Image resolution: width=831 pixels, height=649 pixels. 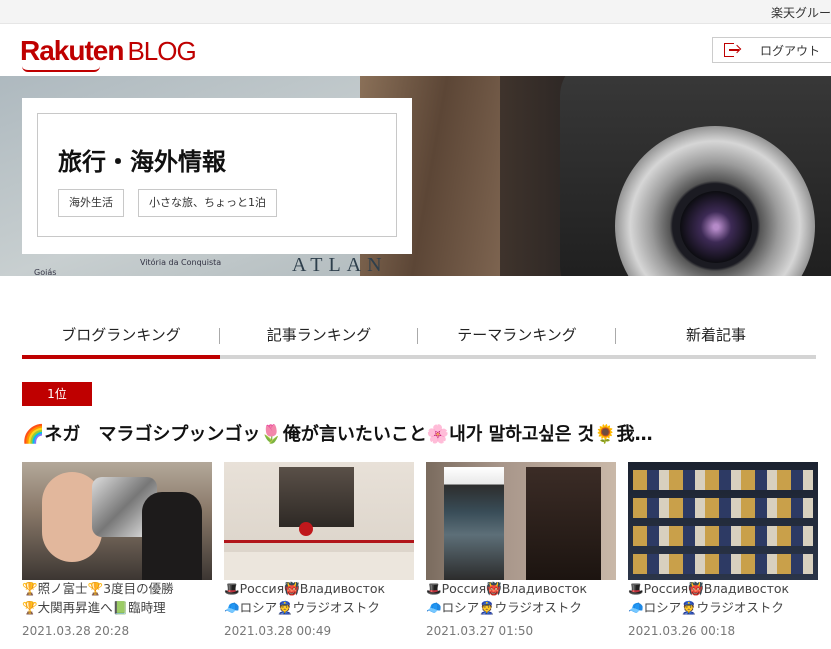 What do you see at coordinates (94, 607) in the screenshot?
I see `article-caption-line2: 🏆大関再昇進へ📗臨時理` at bounding box center [94, 607].